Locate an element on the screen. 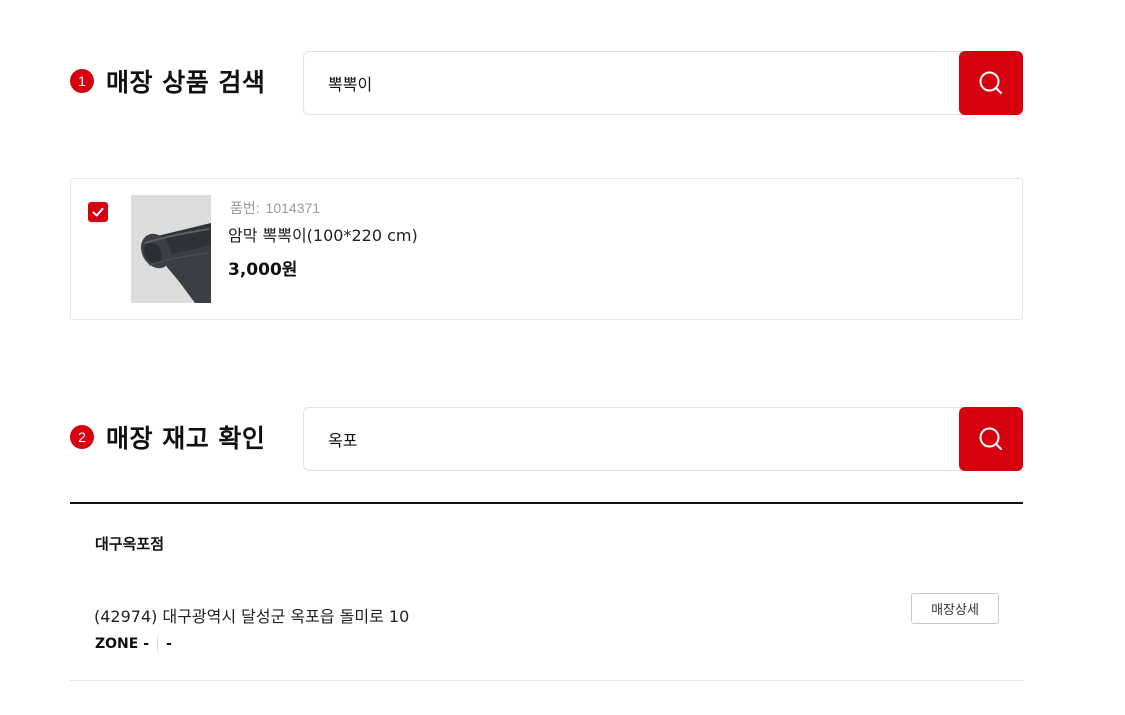 The height and width of the screenshot is (715, 1125). product-search-title: 매장 상품 검색 is located at coordinates (186, 82).